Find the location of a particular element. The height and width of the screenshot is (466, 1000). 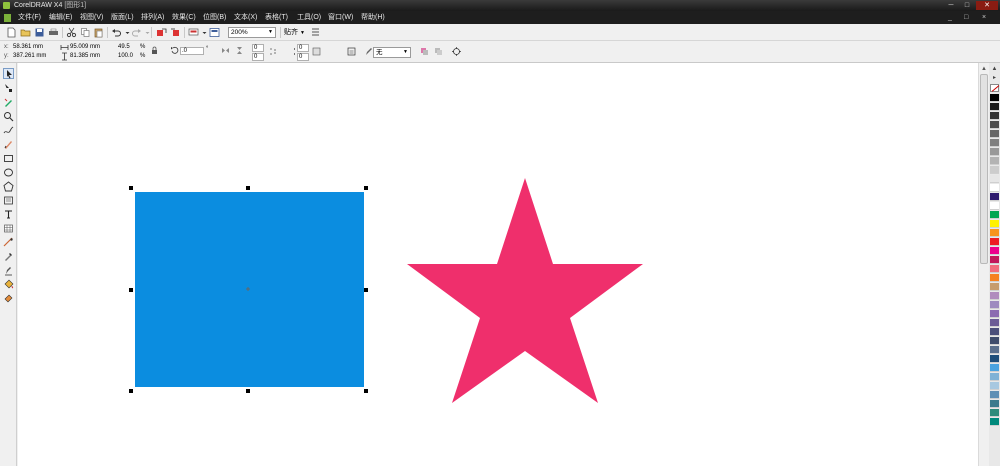

pick-tool-icon is located at coordinates (8, 73).